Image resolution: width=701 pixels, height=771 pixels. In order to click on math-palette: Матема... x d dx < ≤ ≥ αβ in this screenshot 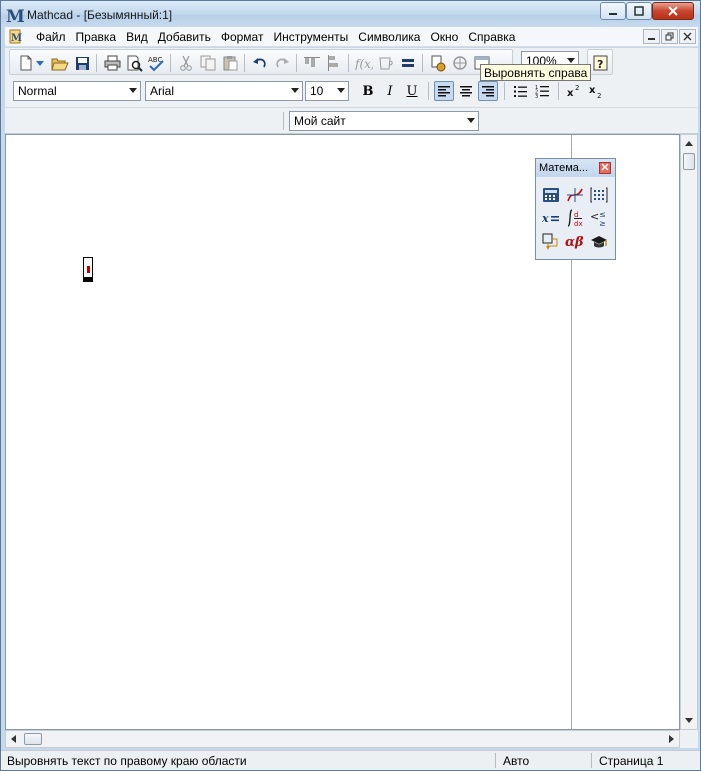, I will do `click(575, 209)`.